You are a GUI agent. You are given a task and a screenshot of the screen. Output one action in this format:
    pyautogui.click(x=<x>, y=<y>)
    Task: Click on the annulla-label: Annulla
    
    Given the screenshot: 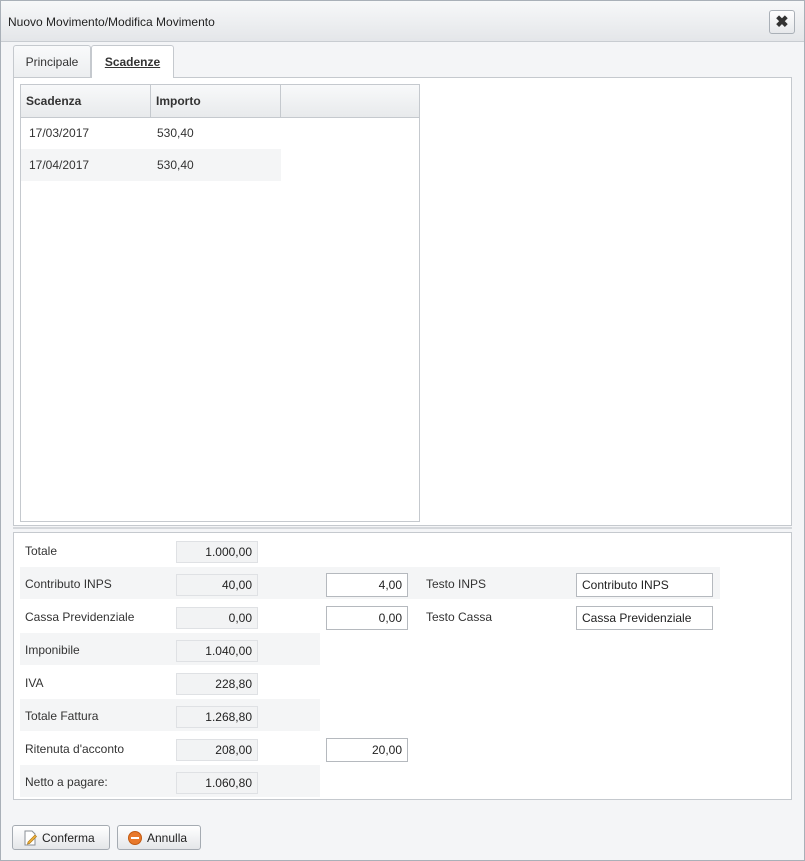 What is the action you would take?
    pyautogui.click(x=167, y=837)
    